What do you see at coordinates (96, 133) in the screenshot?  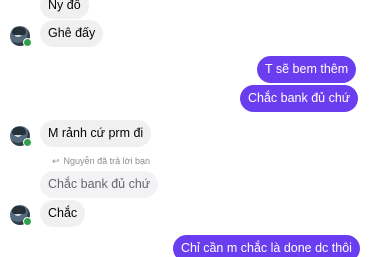 I see `message-bubble-incoming: M rảnh cứ prm đi` at bounding box center [96, 133].